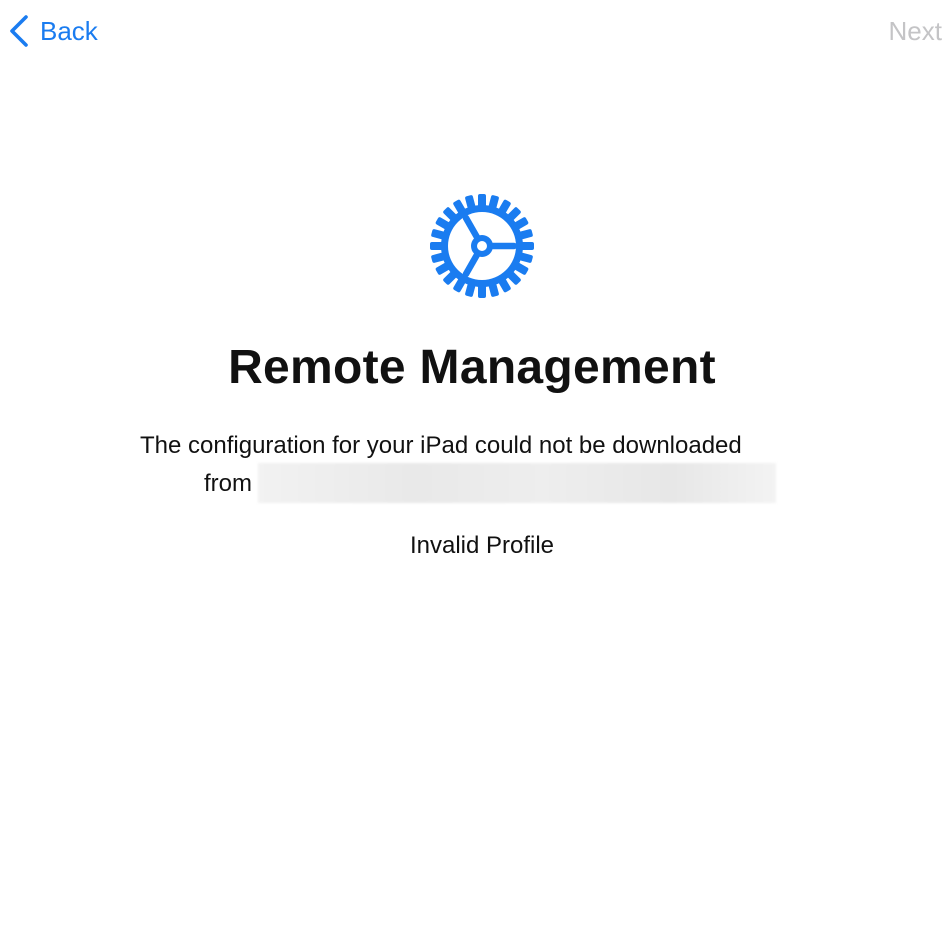 The height and width of the screenshot is (926, 944). What do you see at coordinates (517, 483) in the screenshot?
I see `redacted-server-url` at bounding box center [517, 483].